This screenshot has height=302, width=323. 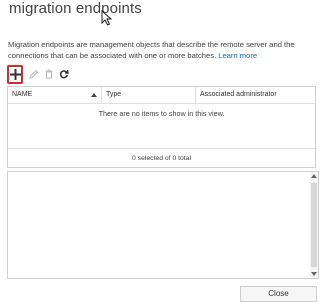 What do you see at coordinates (161, 148) in the screenshot?
I see `divider` at bounding box center [161, 148].